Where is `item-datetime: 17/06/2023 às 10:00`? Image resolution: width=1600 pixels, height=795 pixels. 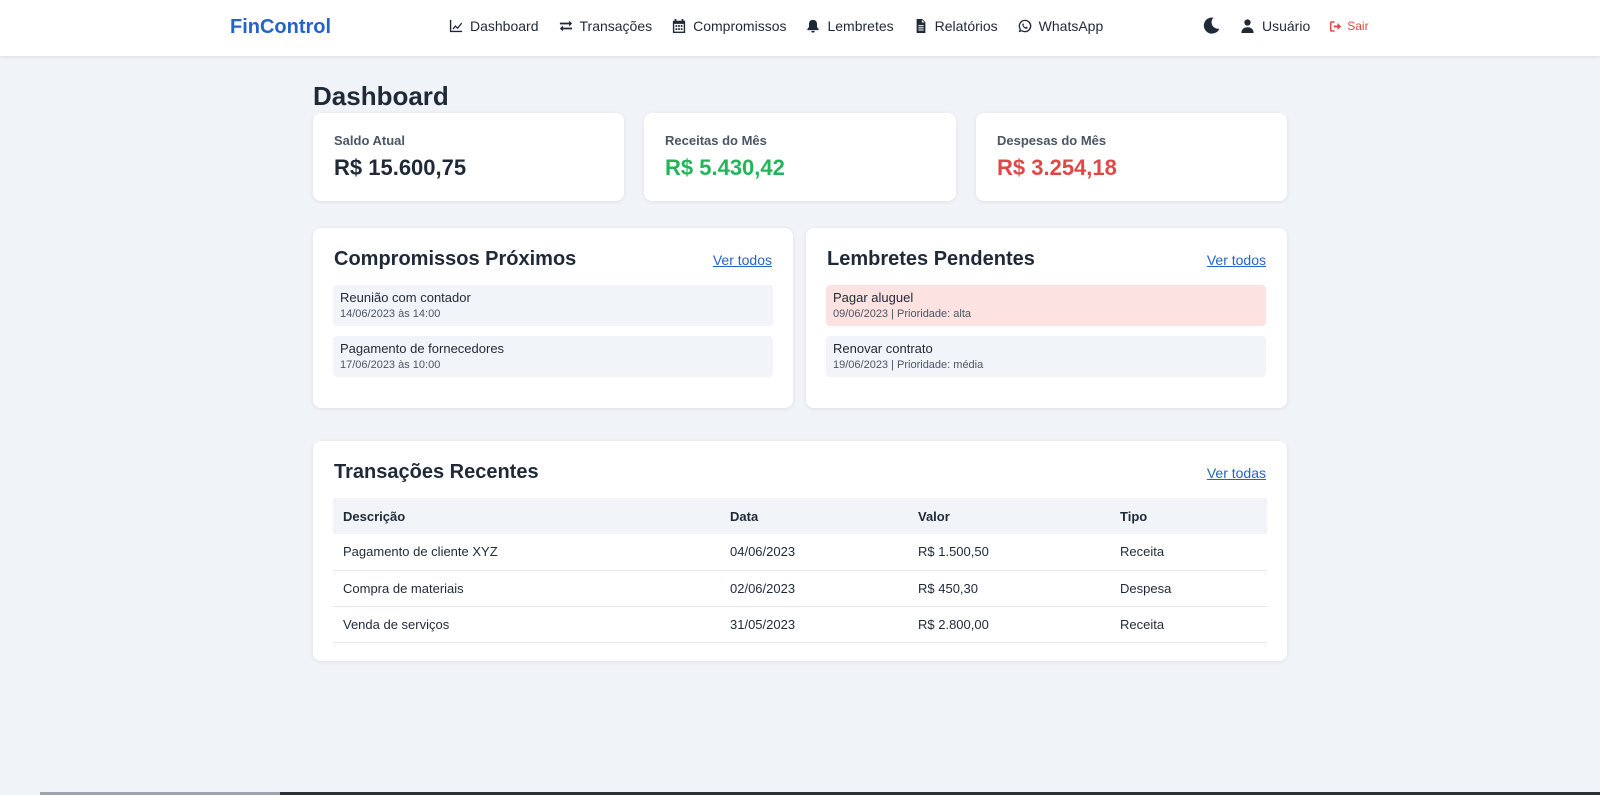 item-datetime: 17/06/2023 às 10:00 is located at coordinates (390, 365).